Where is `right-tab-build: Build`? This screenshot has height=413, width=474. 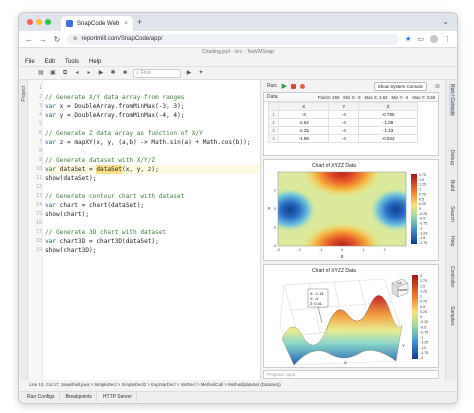
right-tab-build: Build is located at coordinates (452, 185).